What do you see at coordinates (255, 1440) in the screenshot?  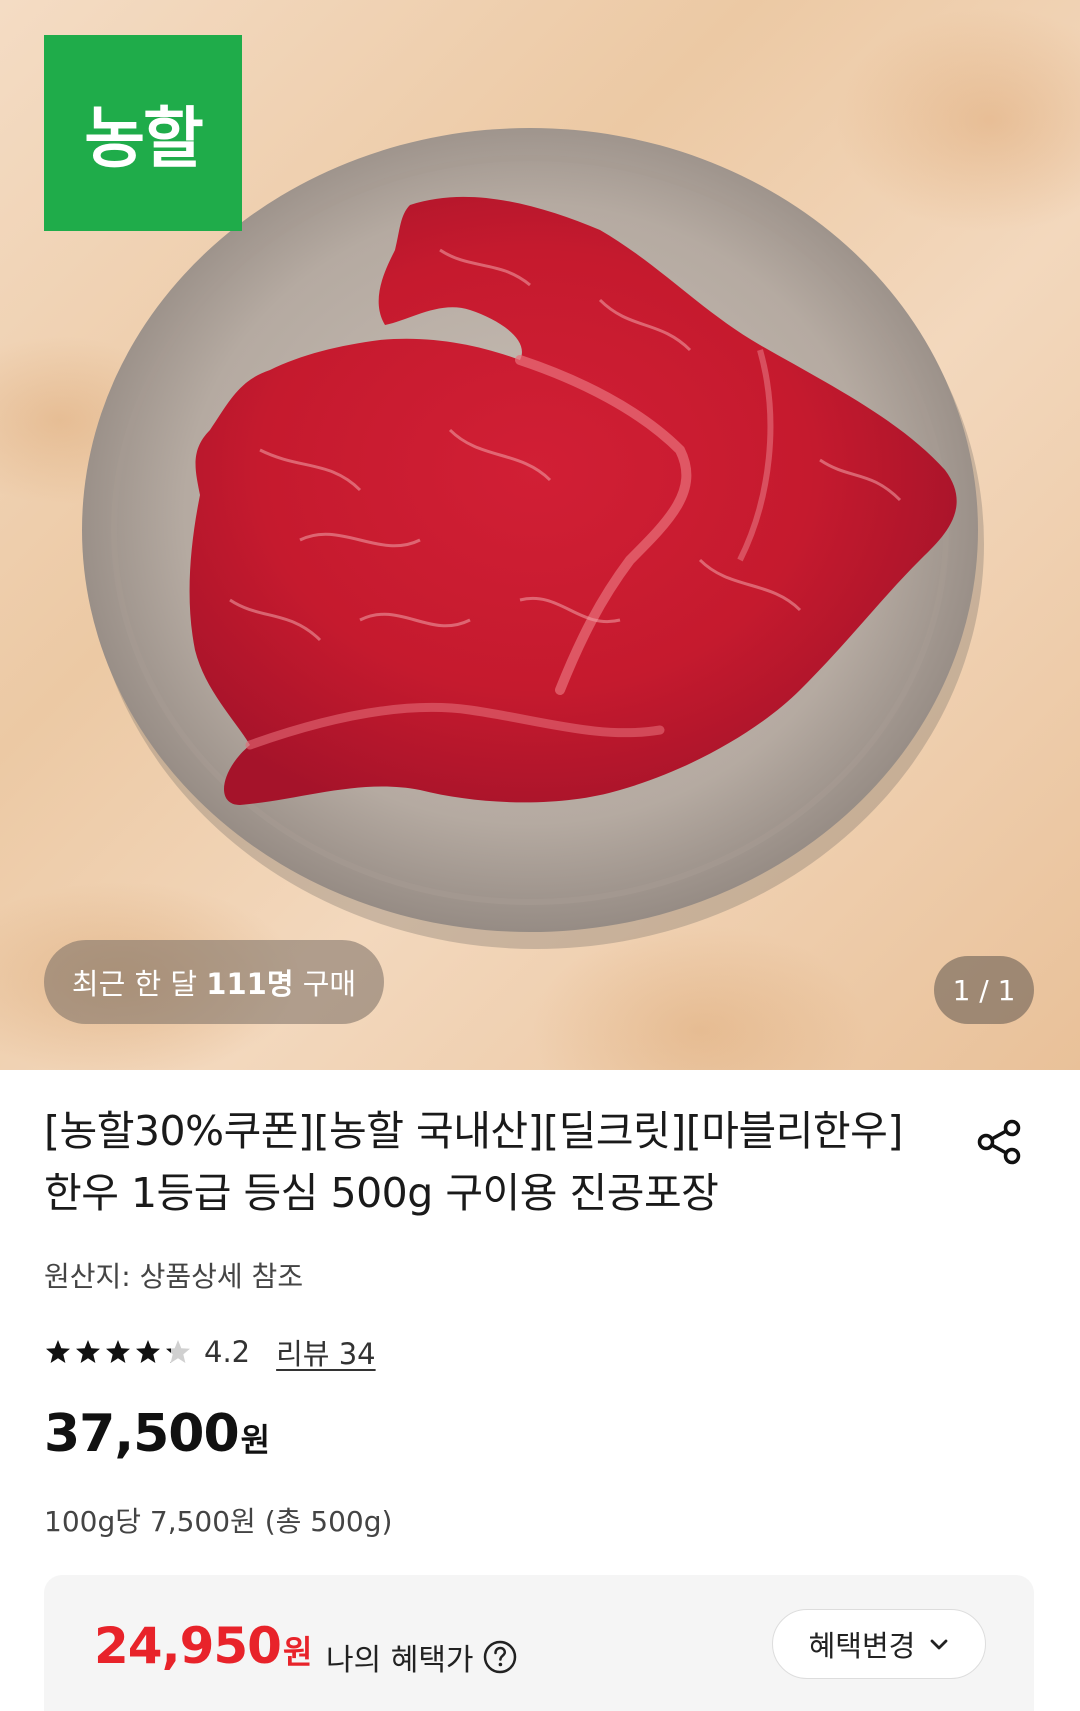 I see `price-unit: 원` at bounding box center [255, 1440].